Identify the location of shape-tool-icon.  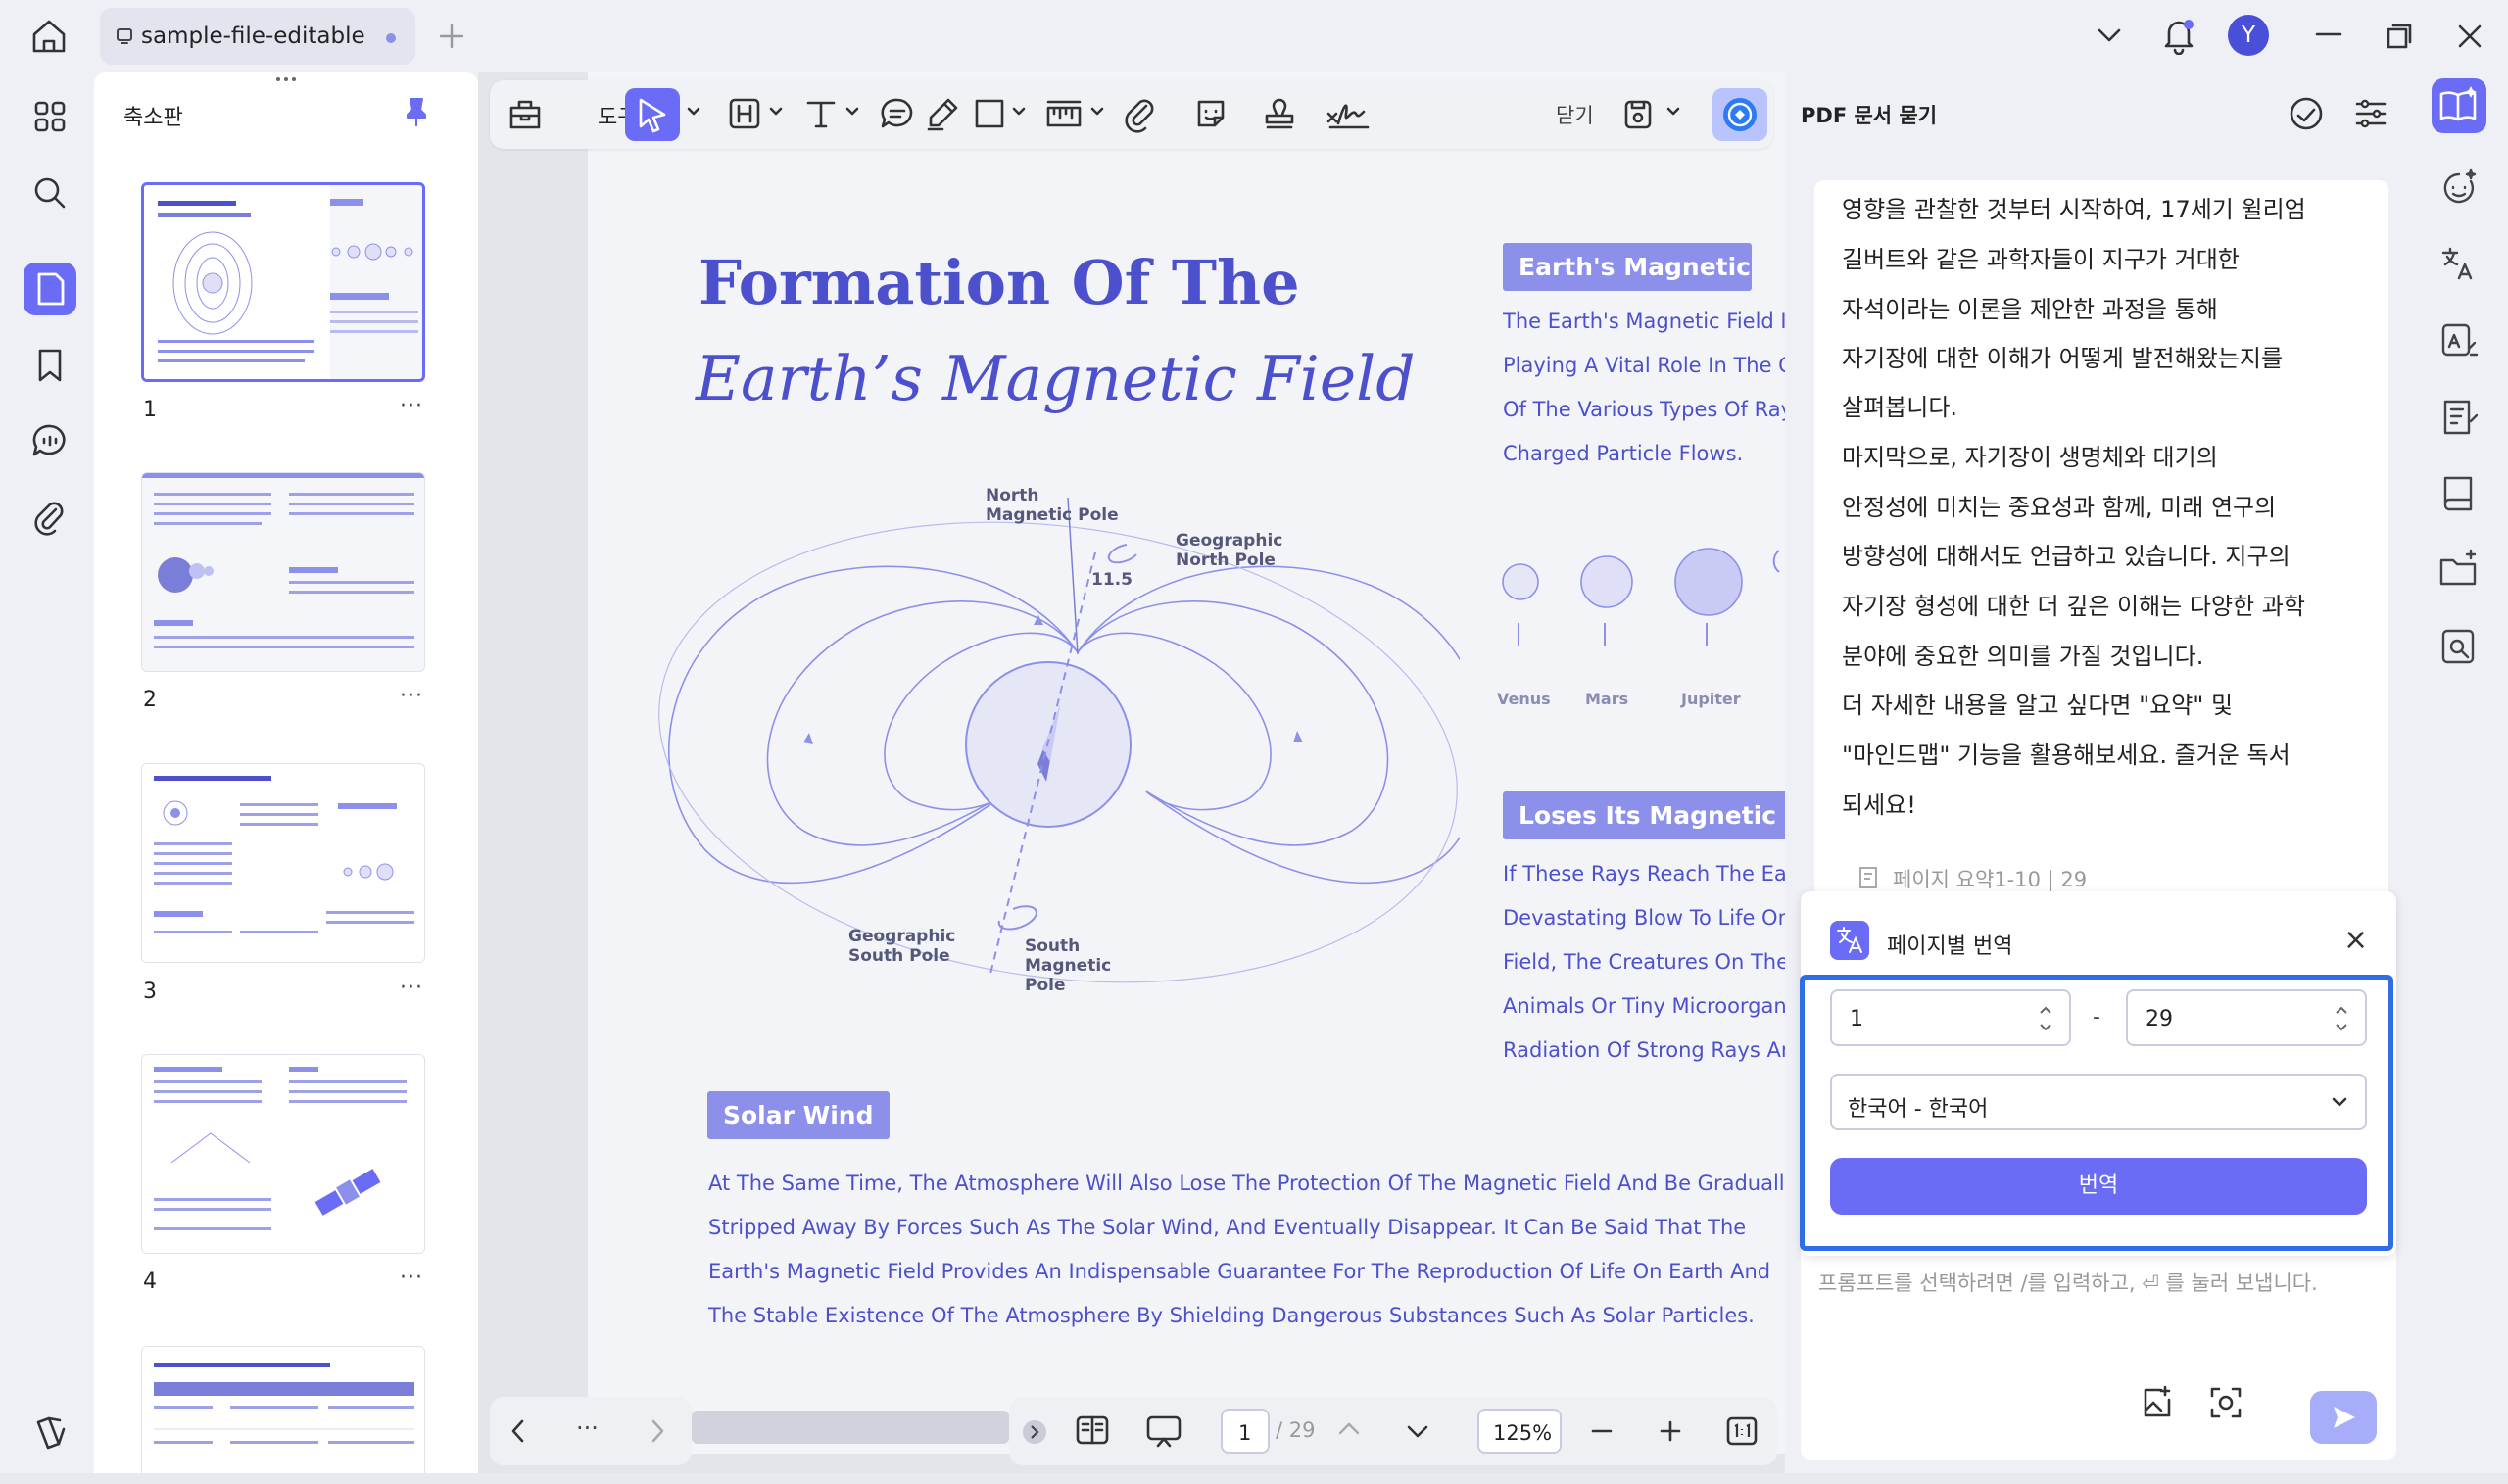
(989, 113).